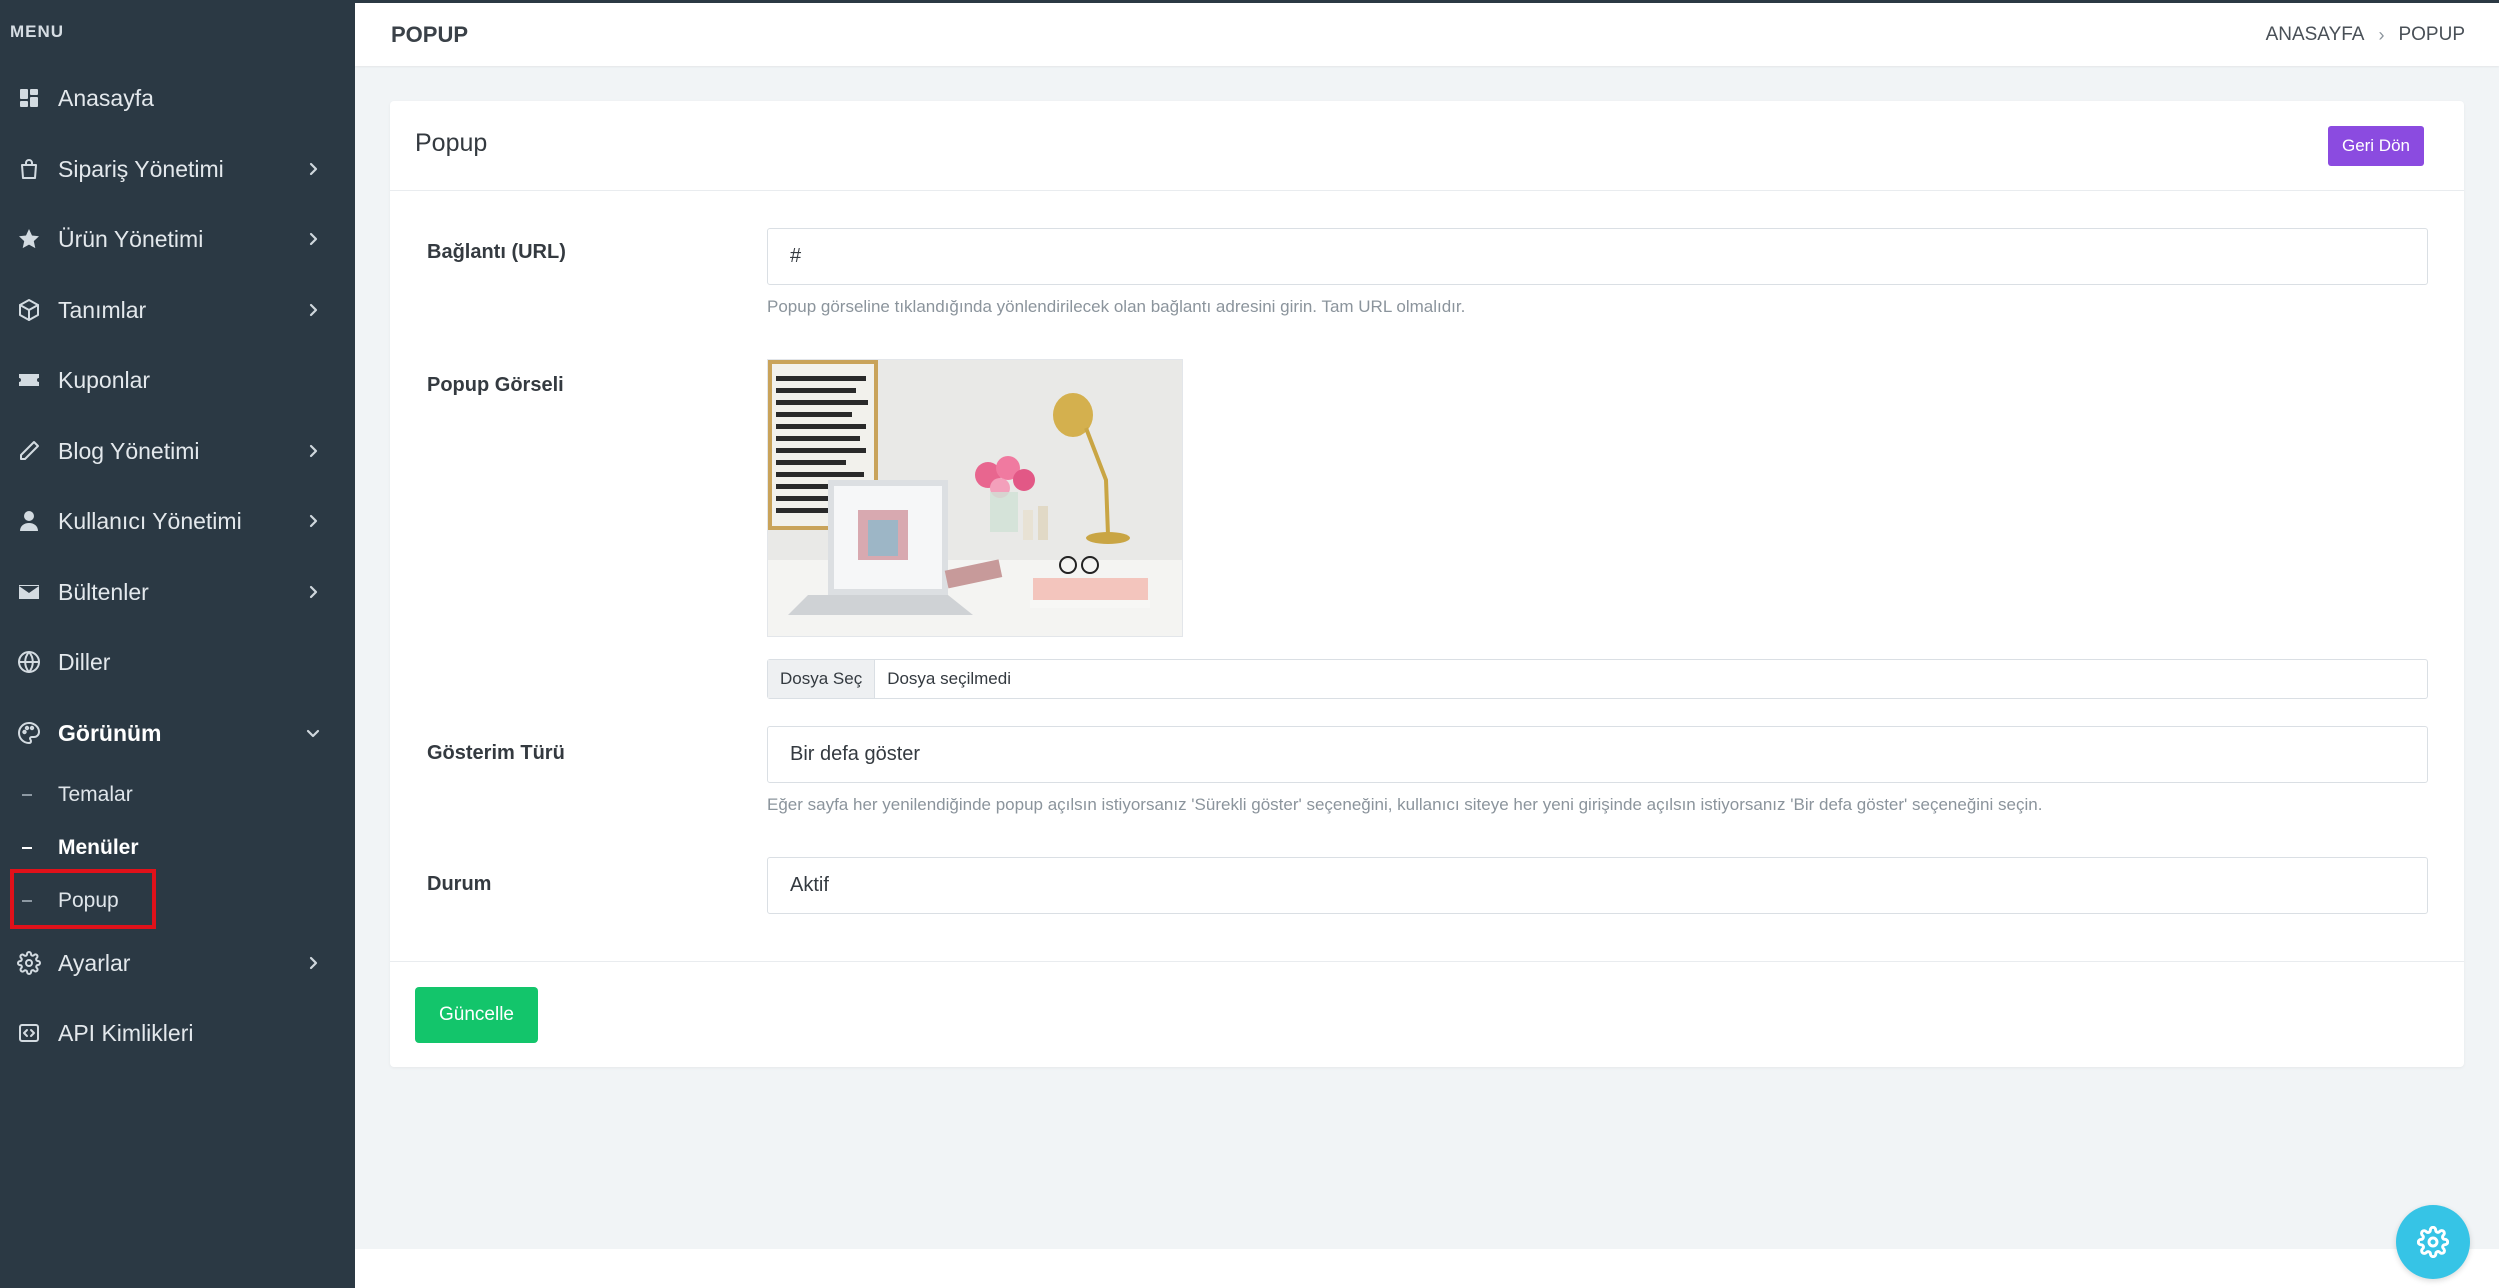 Image resolution: width=2499 pixels, height=1288 pixels. What do you see at coordinates (496, 753) in the screenshot?
I see `display-type-label: Gösterim Türü` at bounding box center [496, 753].